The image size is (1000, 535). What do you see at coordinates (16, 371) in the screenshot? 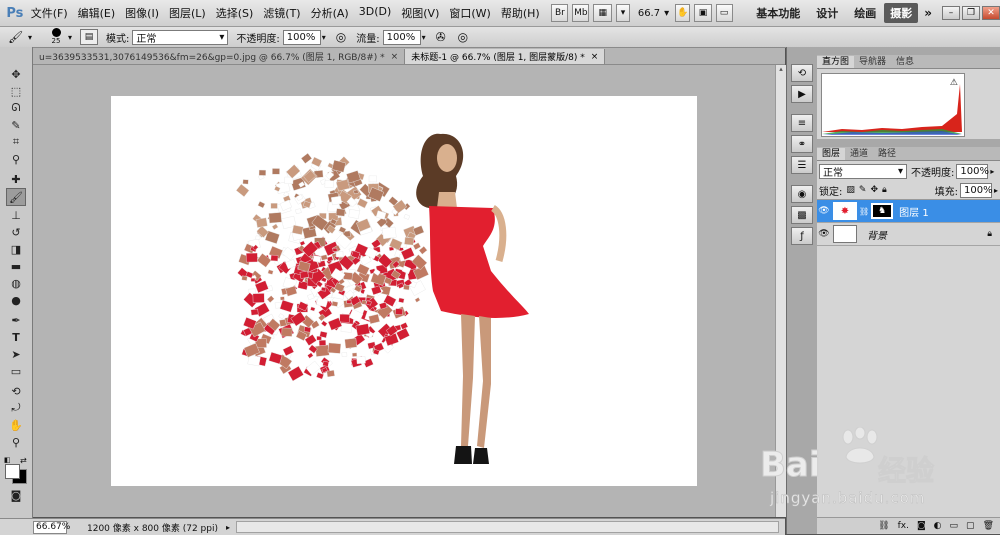
I see `shape-tool-icon: ▭` at bounding box center [16, 371].